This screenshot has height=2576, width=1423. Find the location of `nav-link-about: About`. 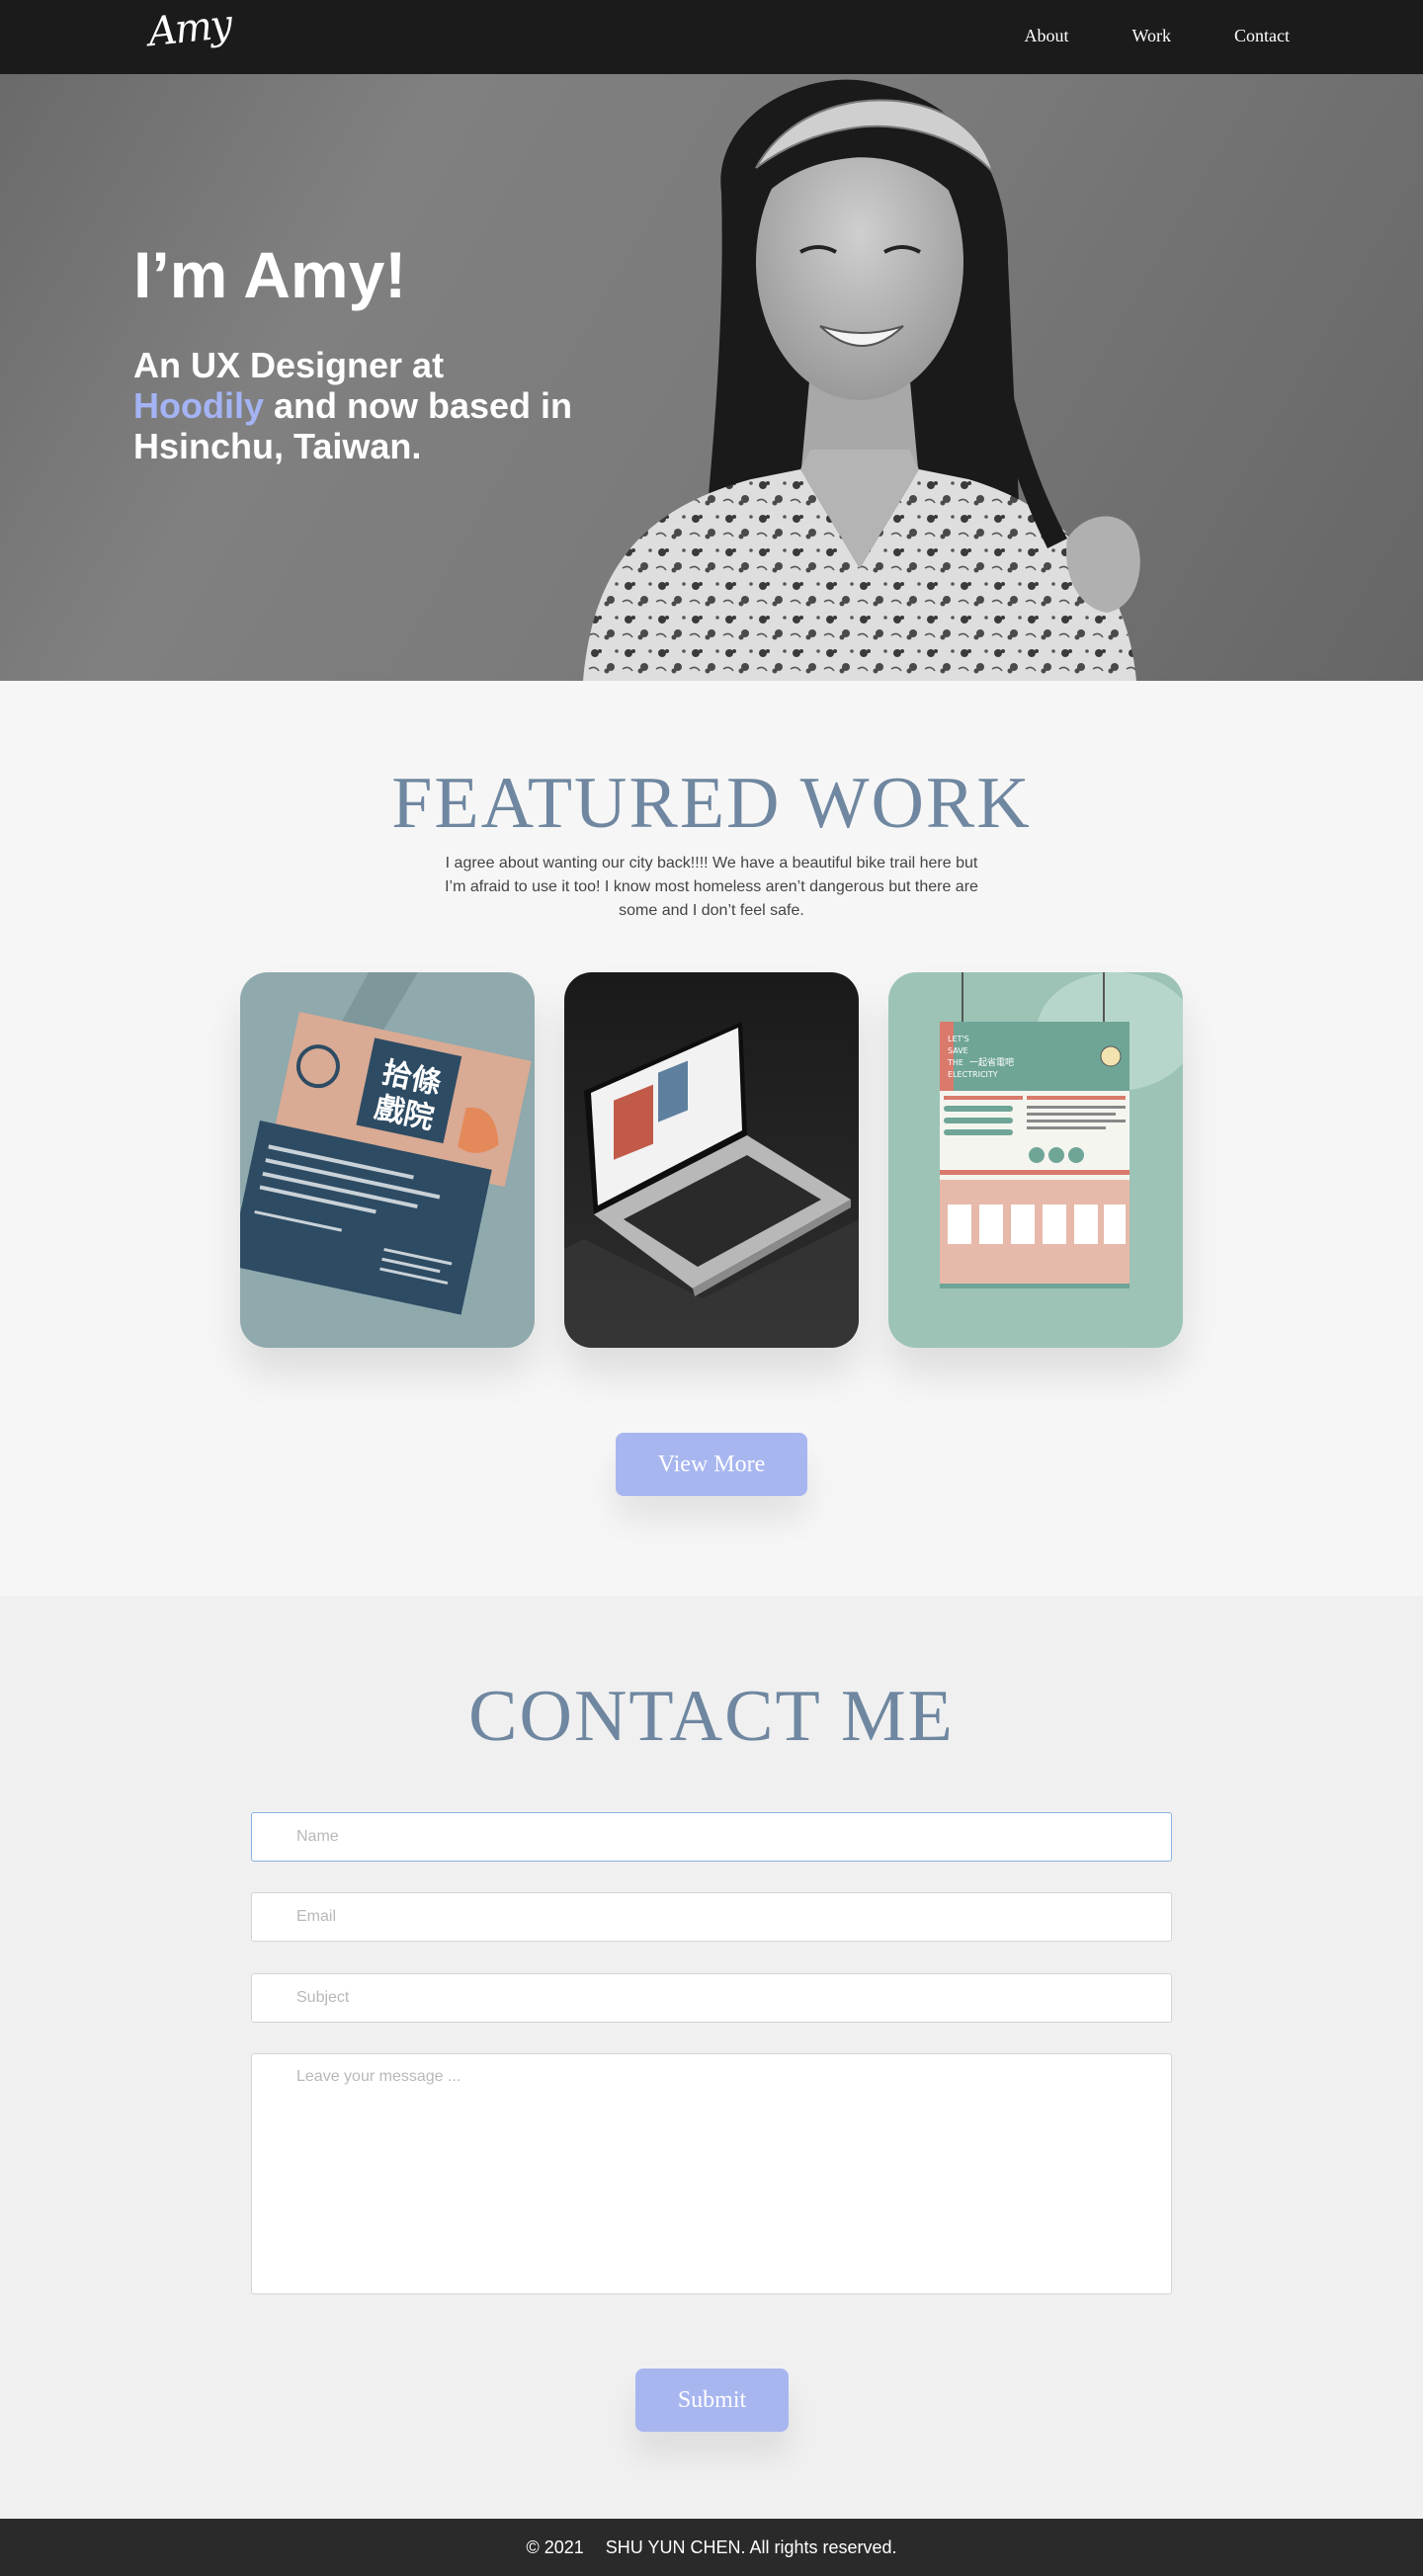

nav-link-about: About is located at coordinates (1046, 36).